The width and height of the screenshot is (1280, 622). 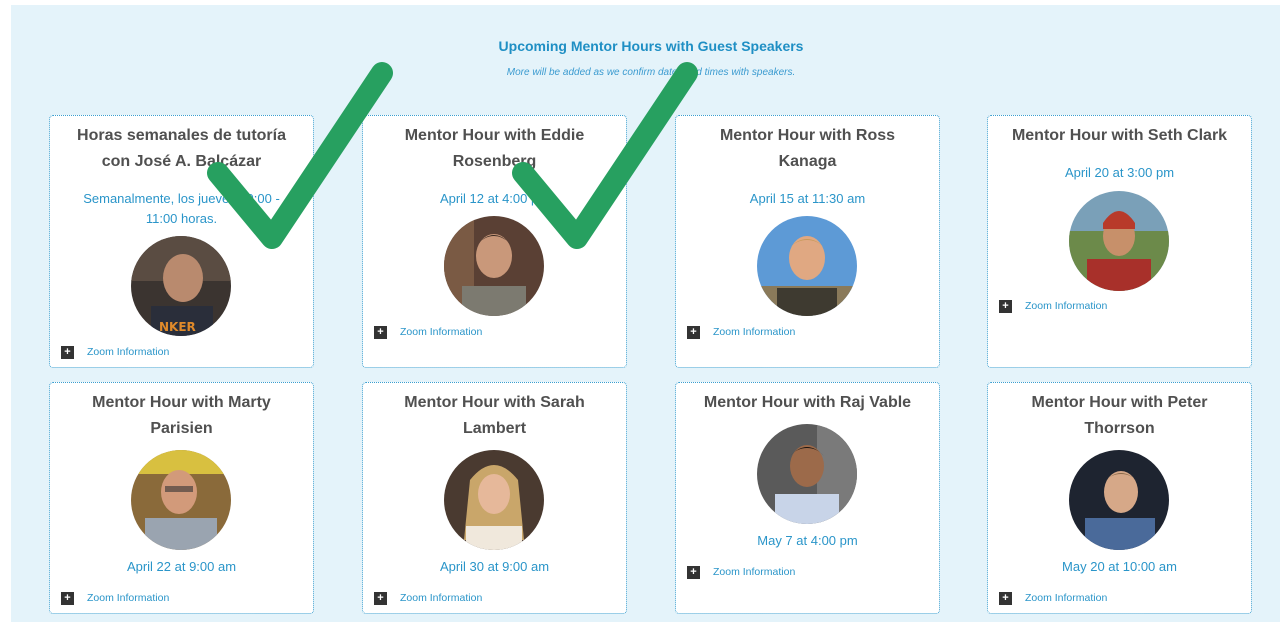 I want to click on card-title: Mentor Hour with Peter, so click(x=1119, y=402).